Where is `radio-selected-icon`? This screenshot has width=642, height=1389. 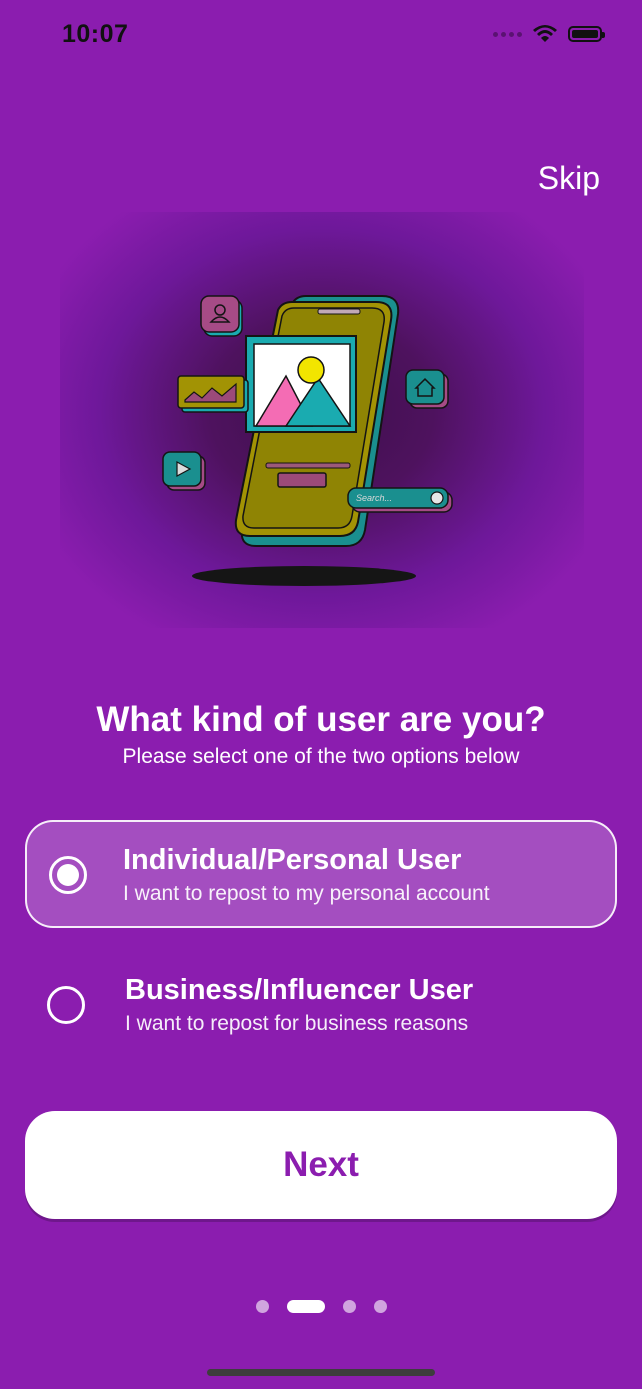
radio-selected-icon is located at coordinates (68, 875).